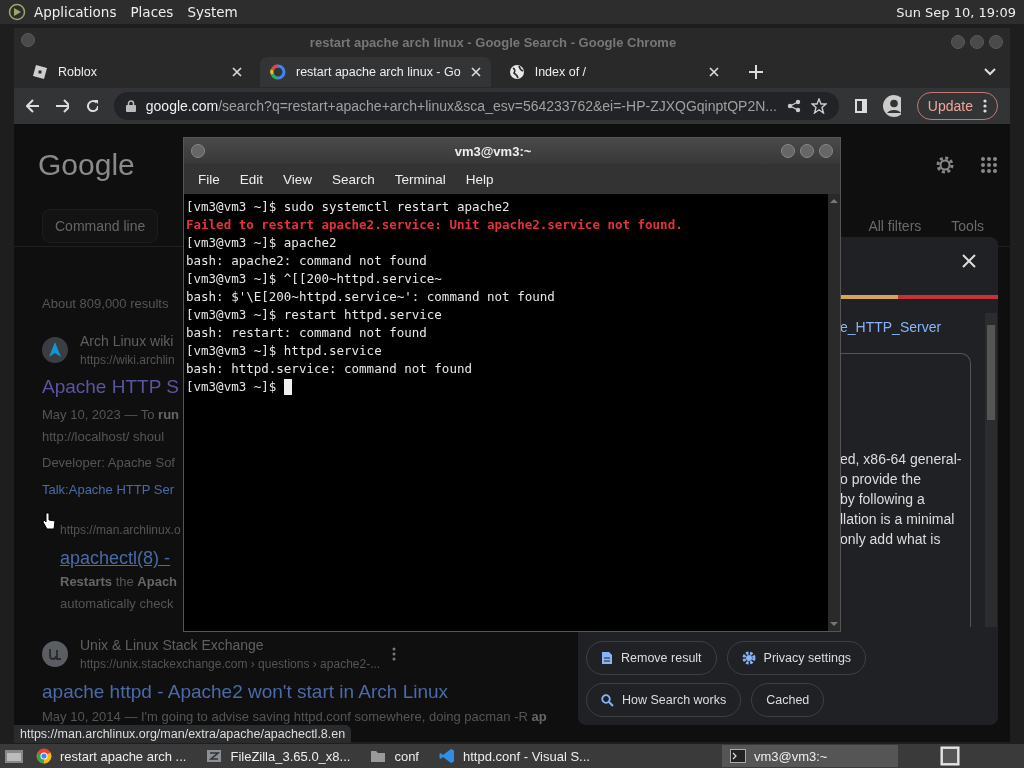  I want to click on app-icon, so click(214, 756).